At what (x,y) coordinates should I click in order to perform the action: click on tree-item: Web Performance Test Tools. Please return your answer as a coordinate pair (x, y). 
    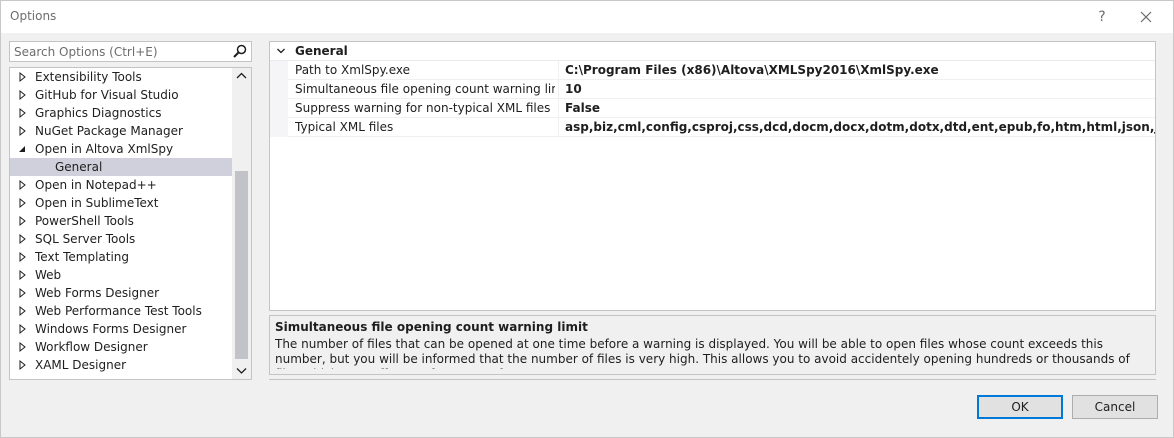
    Looking at the image, I should click on (121, 311).